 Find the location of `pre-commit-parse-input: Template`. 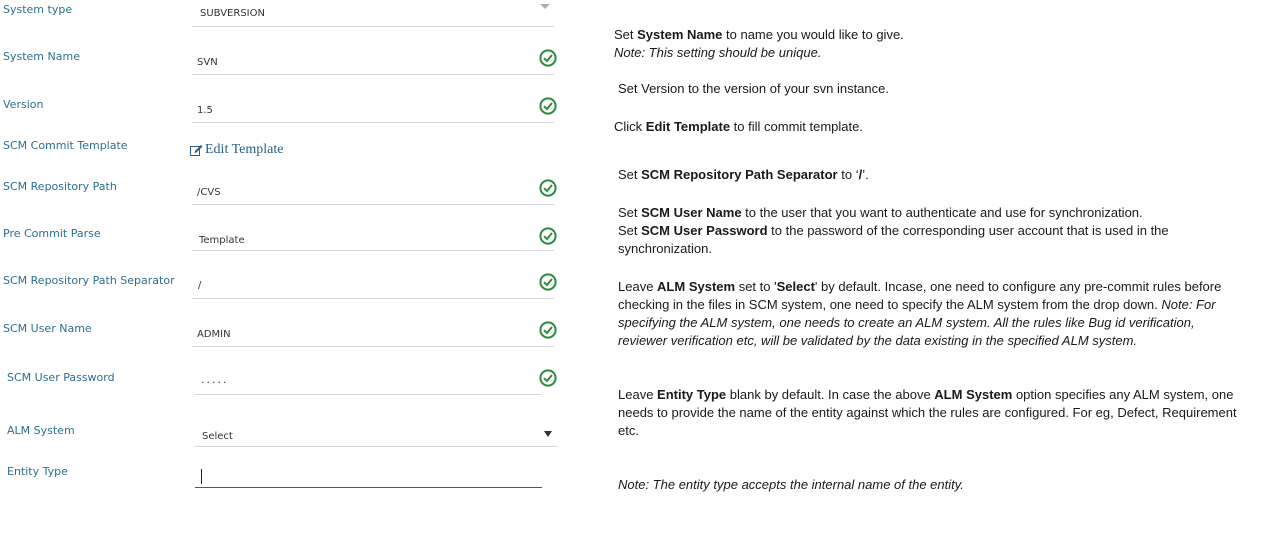

pre-commit-parse-input: Template is located at coordinates (222, 240).